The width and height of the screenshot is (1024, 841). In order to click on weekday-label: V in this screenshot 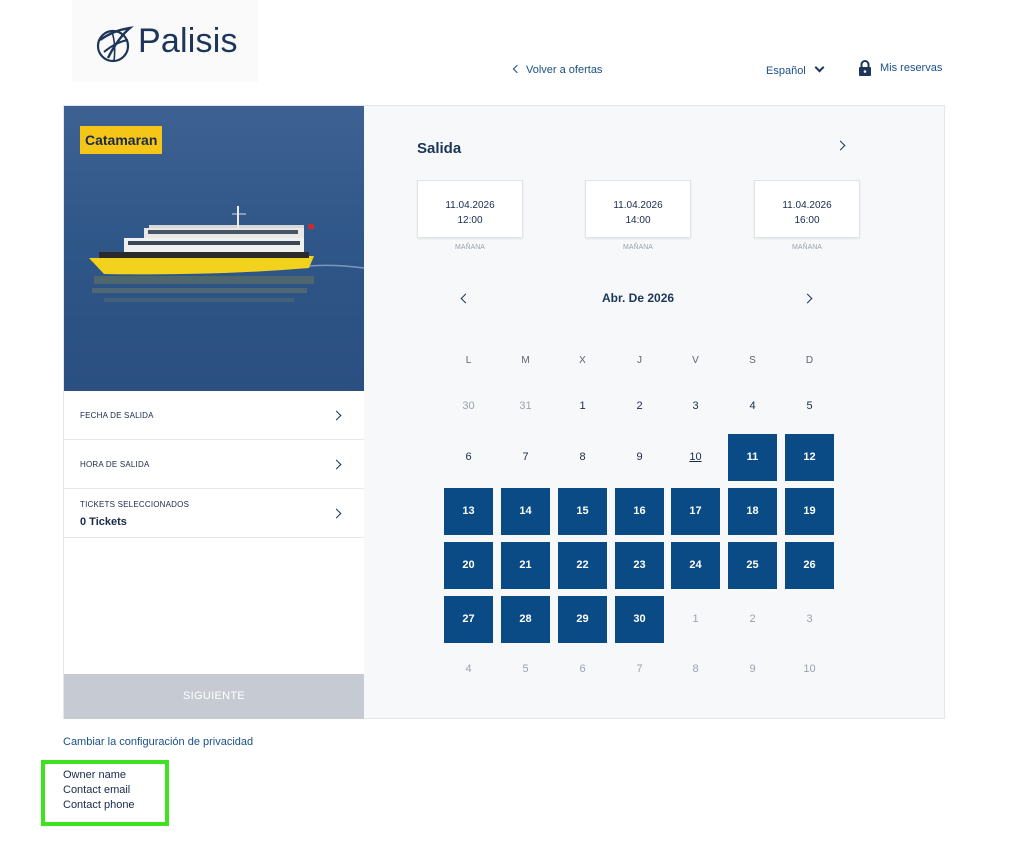, I will do `click(695, 360)`.